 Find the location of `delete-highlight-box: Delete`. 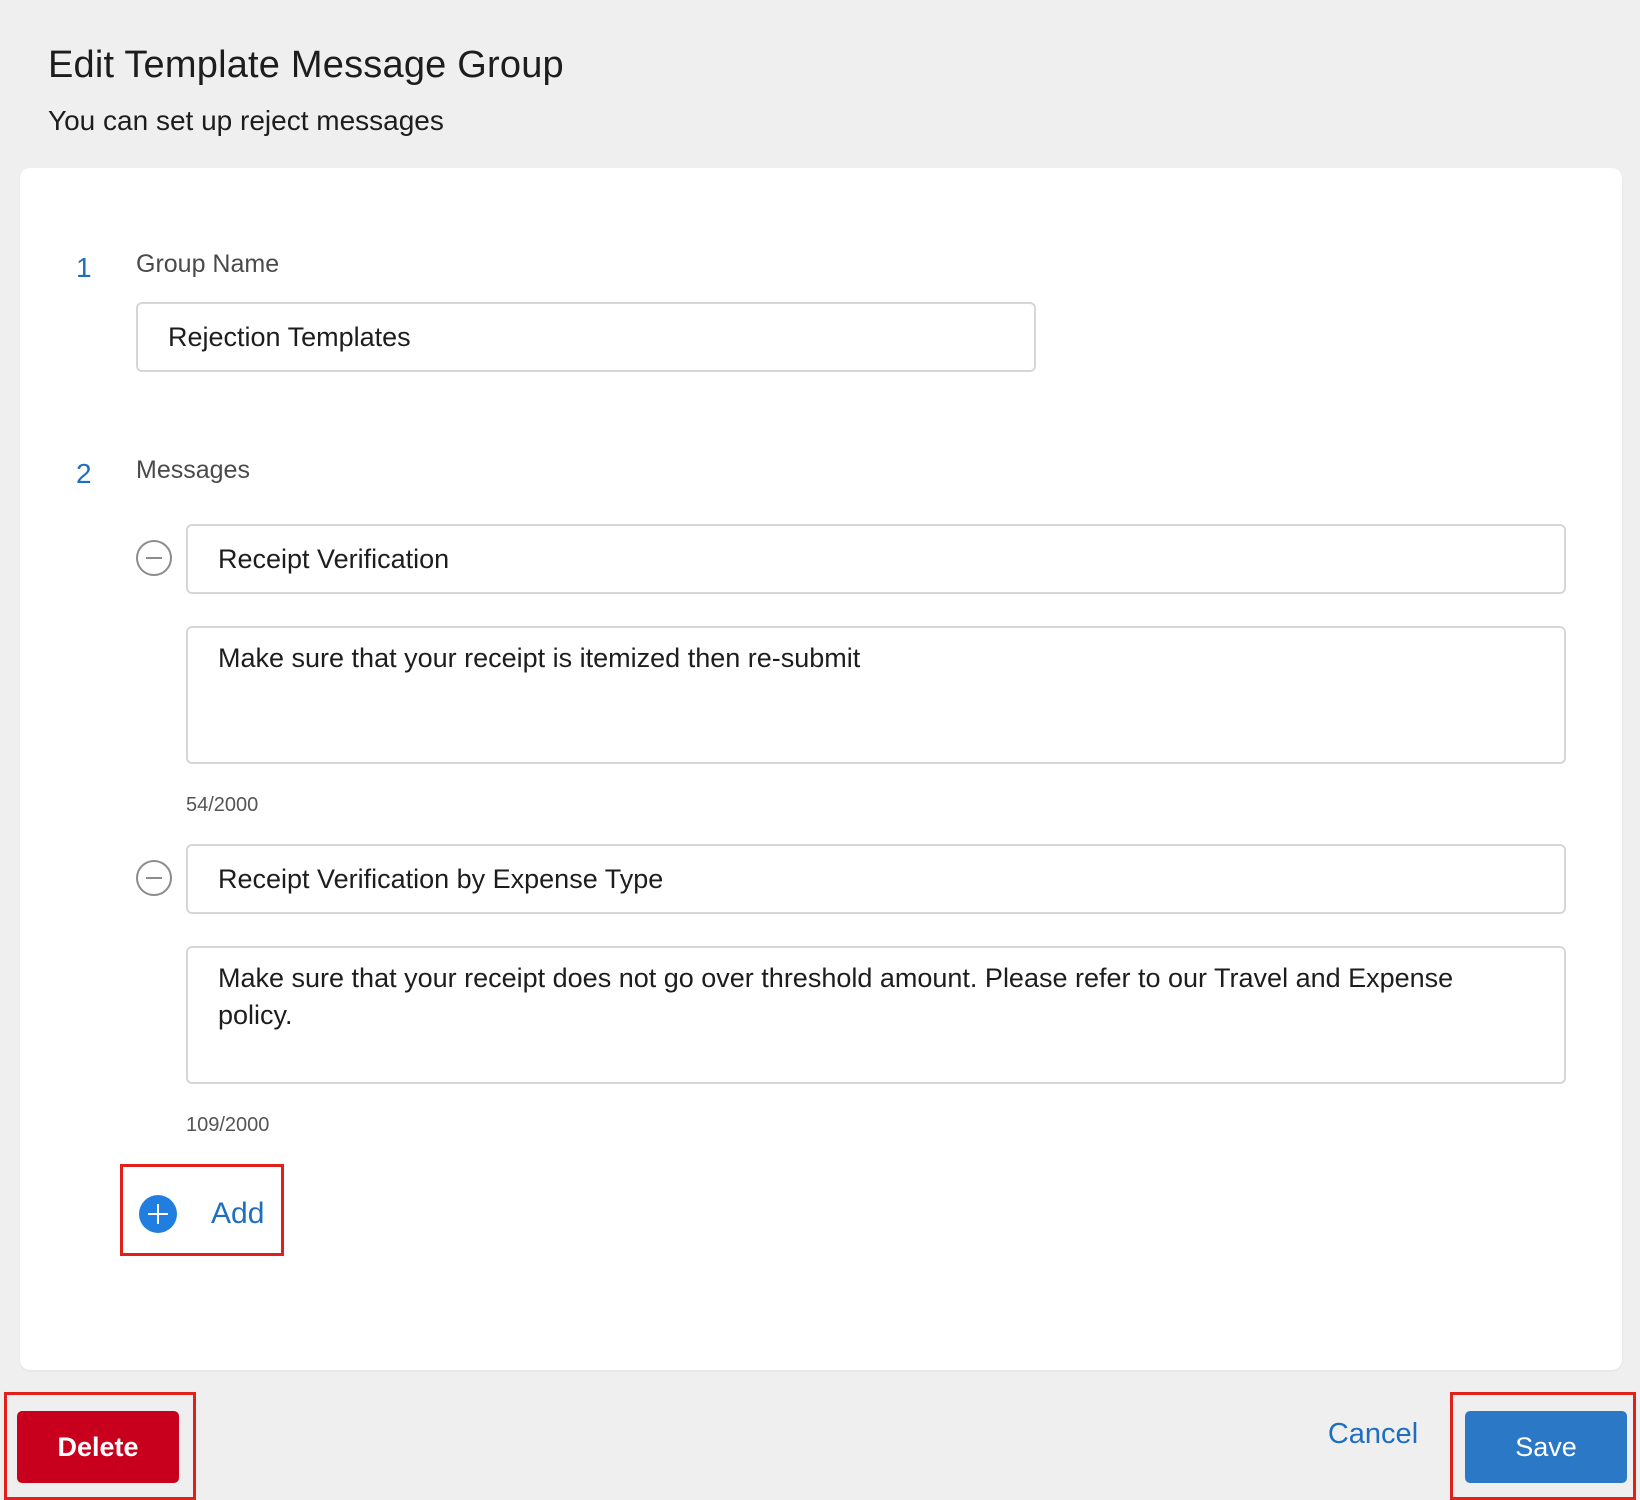

delete-highlight-box: Delete is located at coordinates (100, 1446).